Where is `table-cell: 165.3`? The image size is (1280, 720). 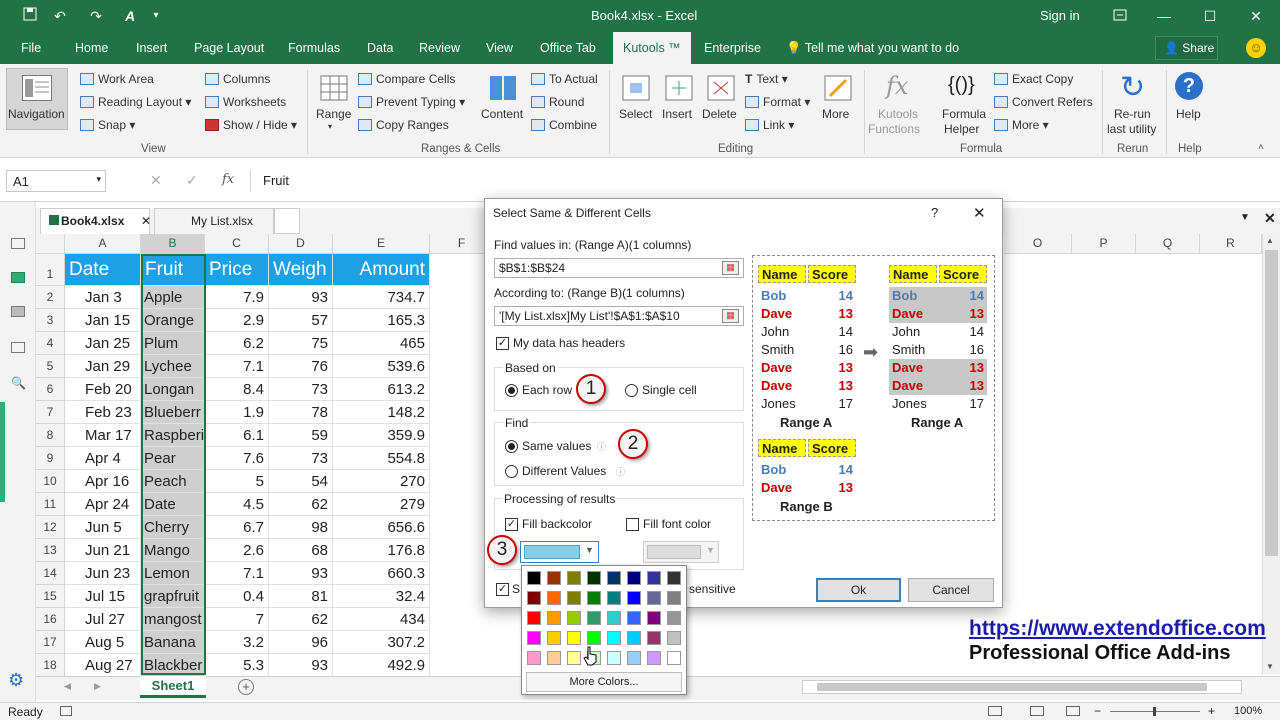
table-cell: 165.3 is located at coordinates (381, 320).